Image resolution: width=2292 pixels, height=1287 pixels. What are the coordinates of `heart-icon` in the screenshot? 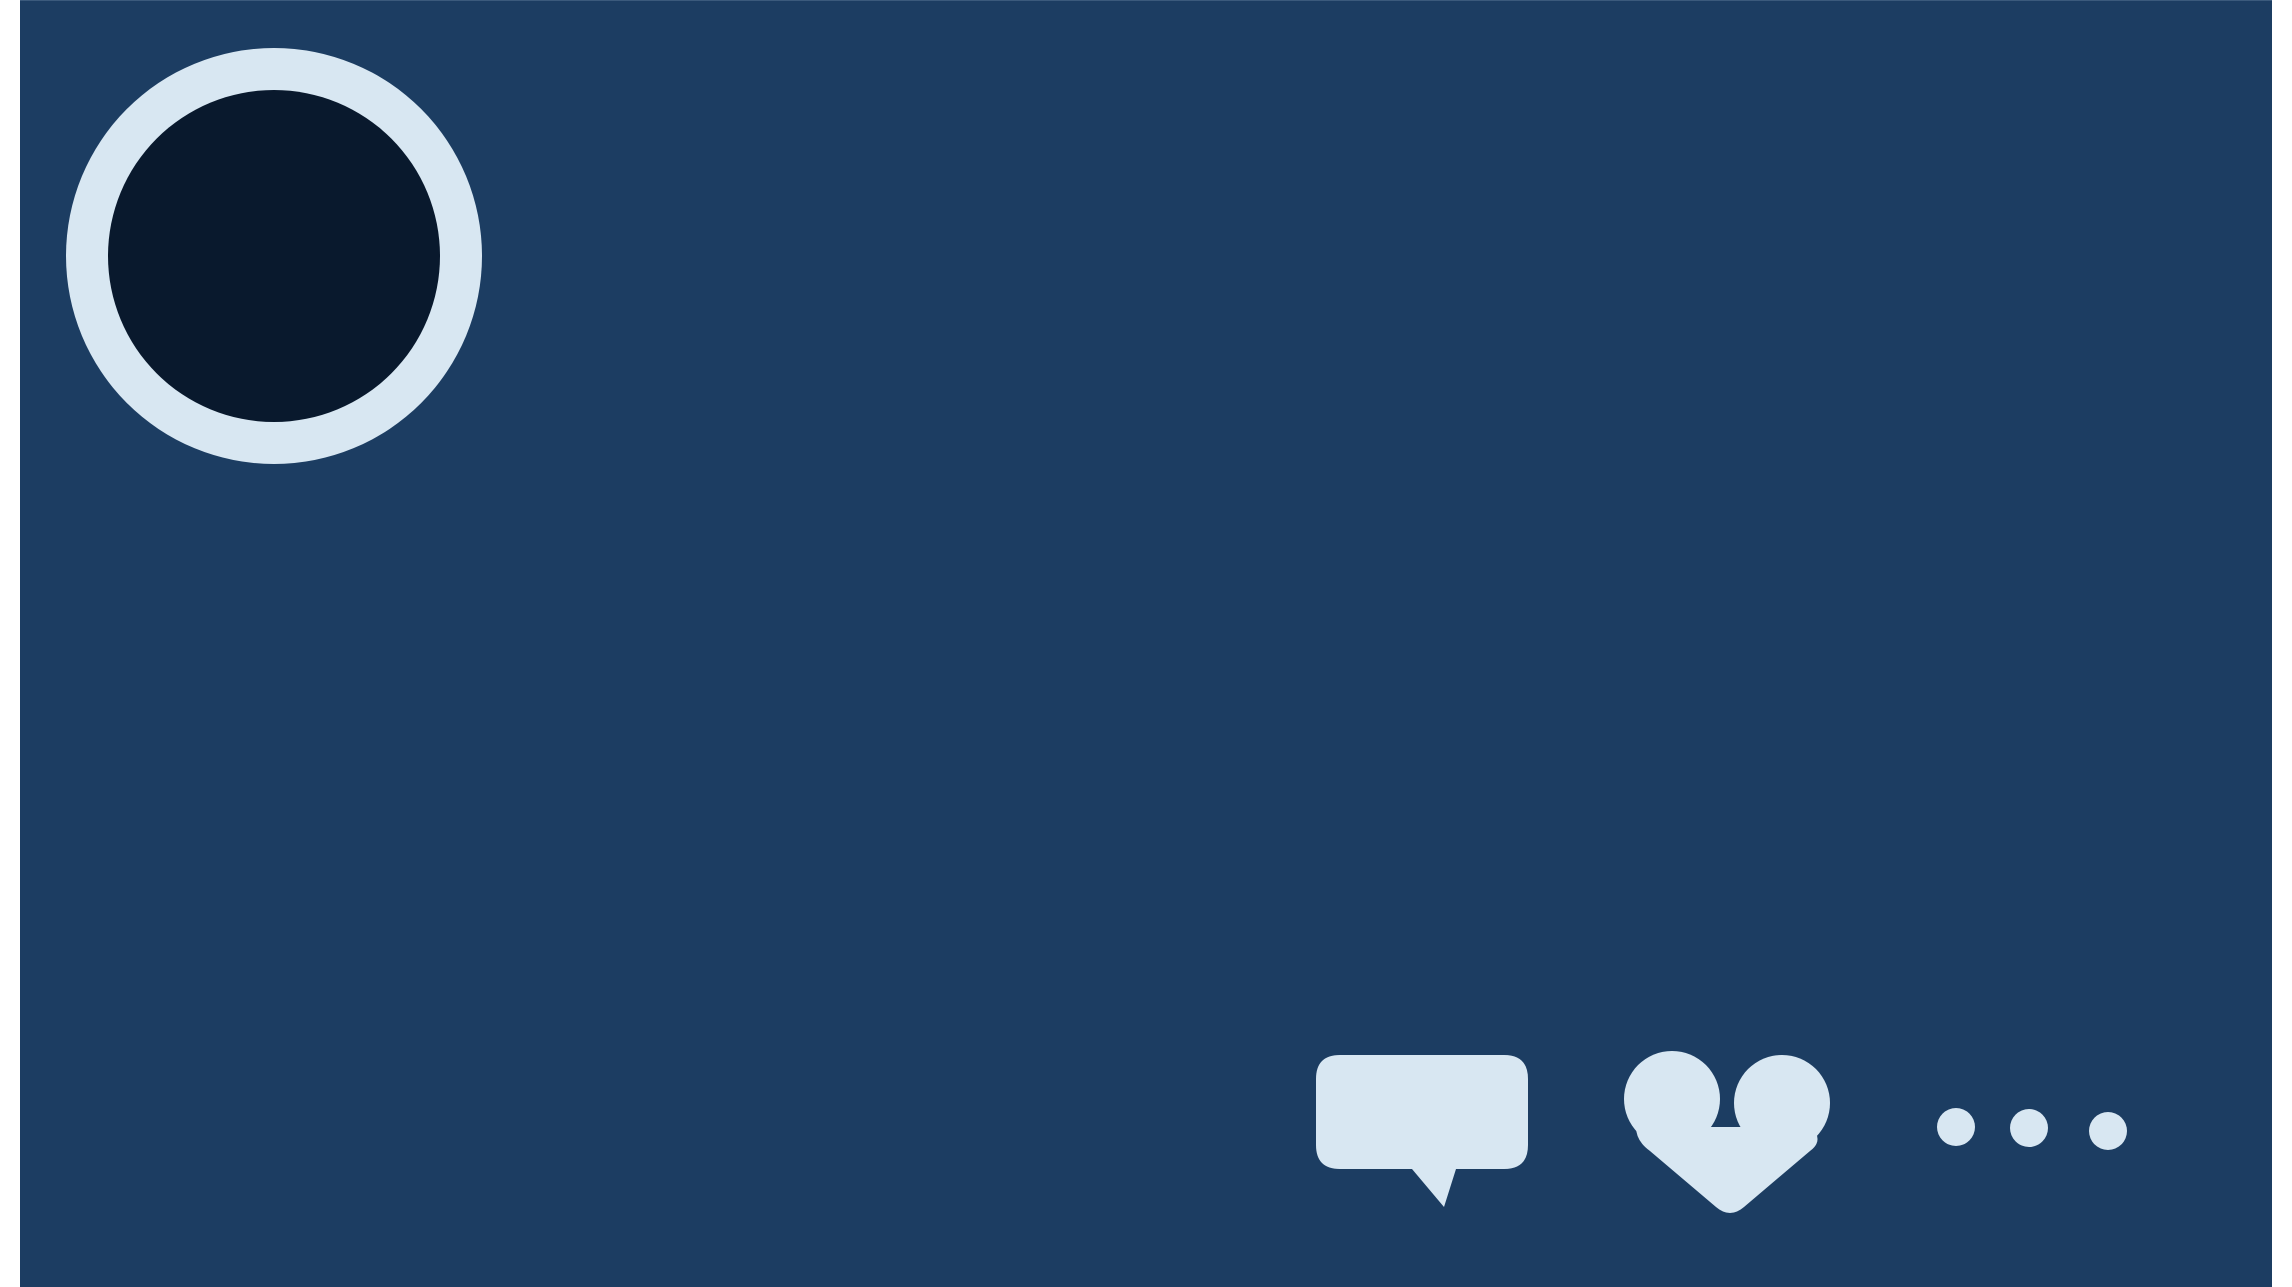 It's located at (1727, 1132).